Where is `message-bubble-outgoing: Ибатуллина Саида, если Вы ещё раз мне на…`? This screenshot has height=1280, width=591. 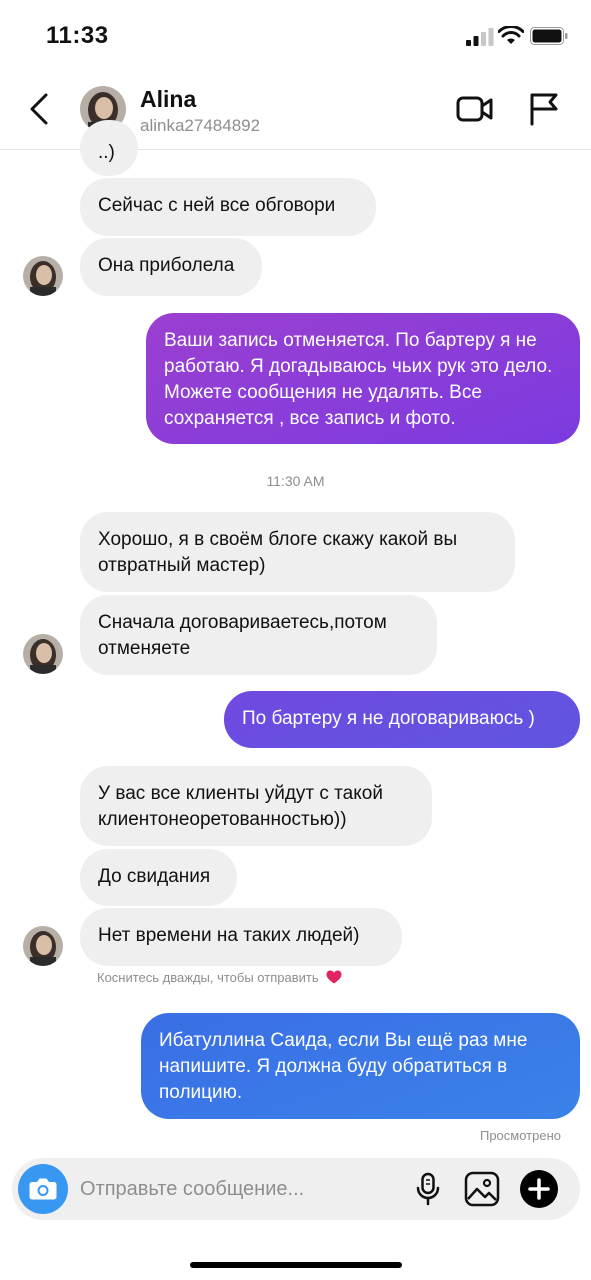
message-bubble-outgoing: Ибатуллина Саида, если Вы ещё раз мне на… is located at coordinates (360, 1066).